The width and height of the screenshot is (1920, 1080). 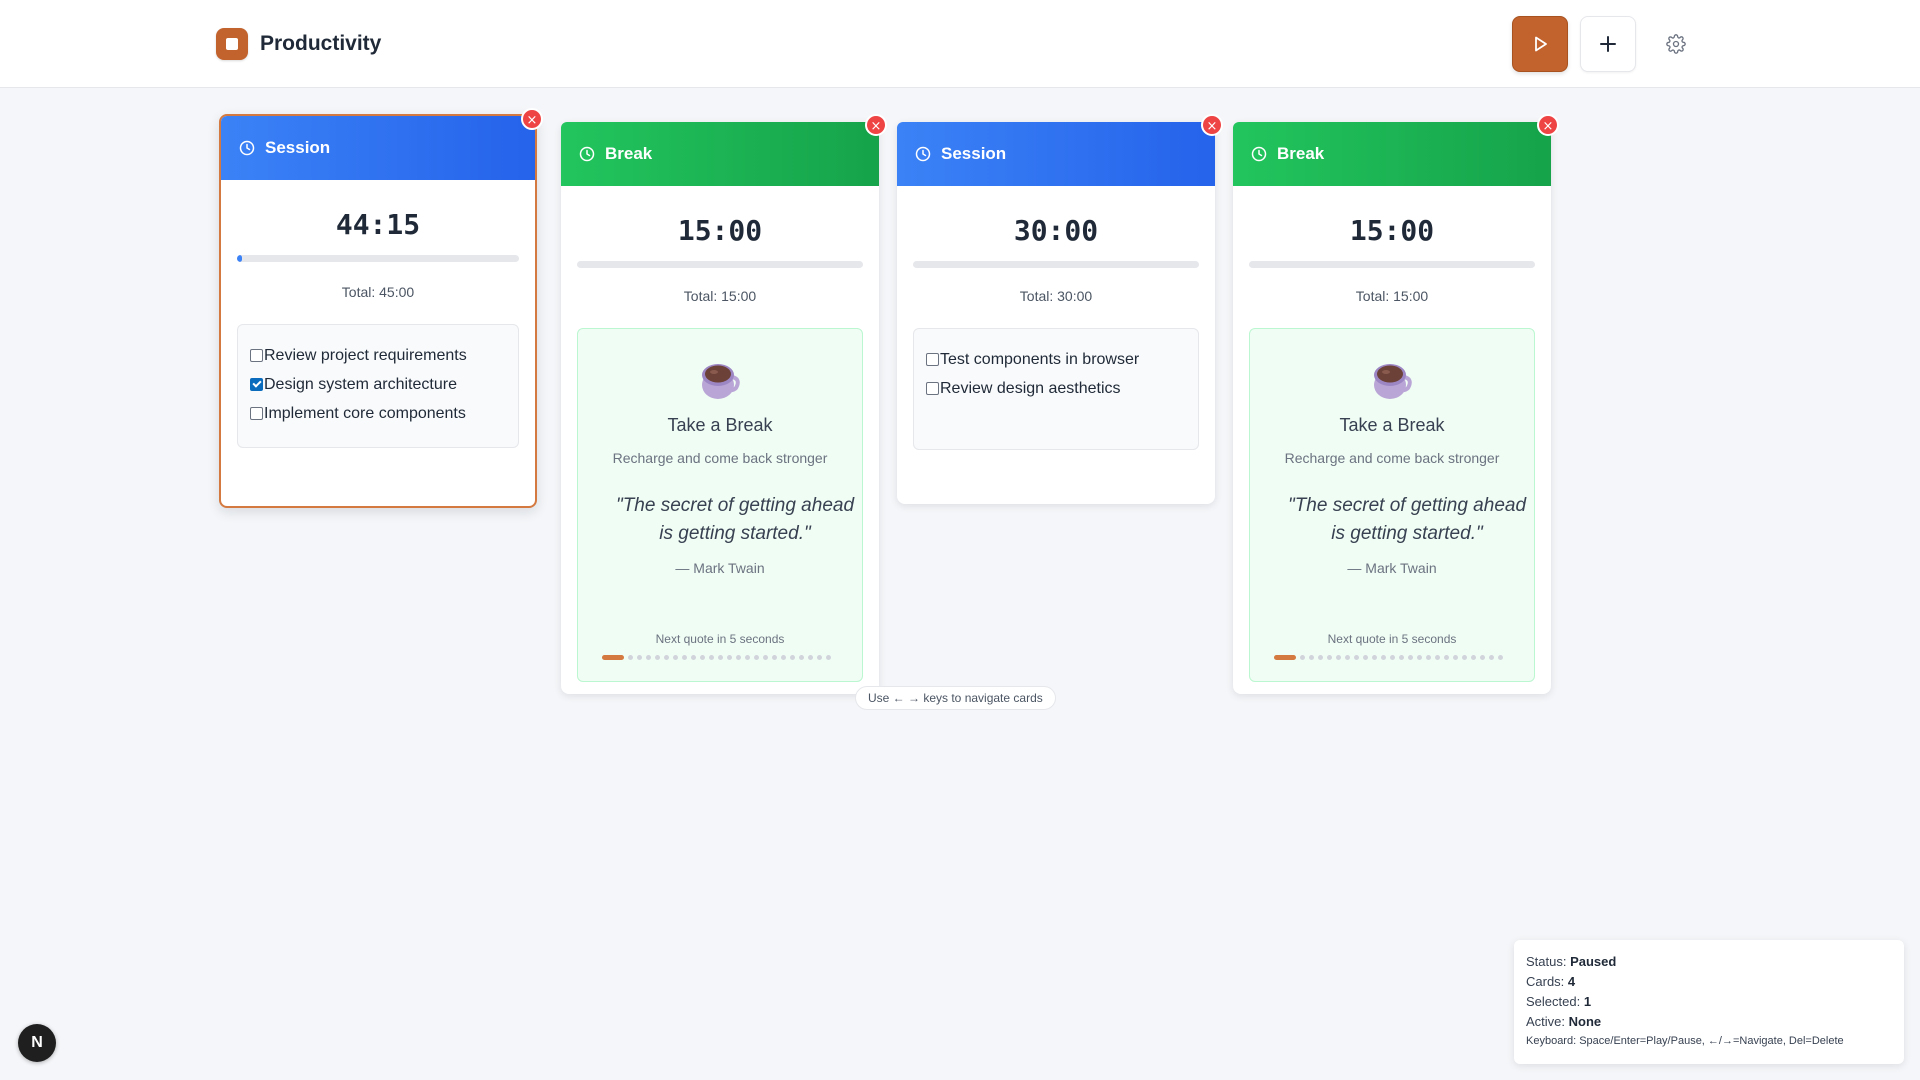 I want to click on card-header: Break, so click(x=1392, y=154).